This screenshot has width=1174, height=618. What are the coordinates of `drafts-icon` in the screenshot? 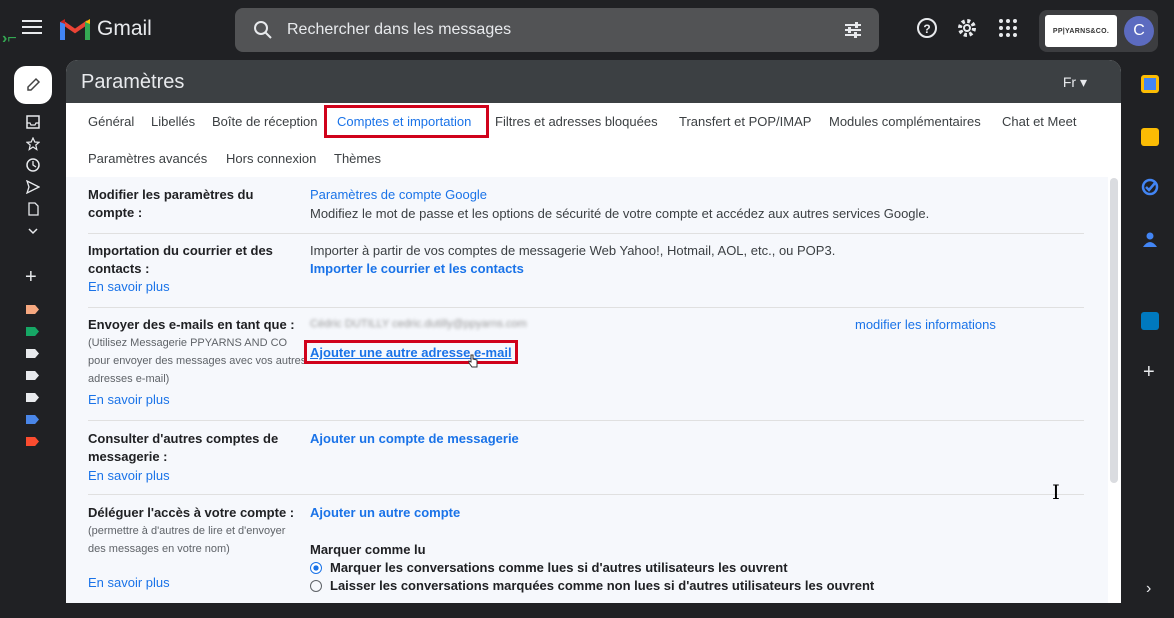 It's located at (33, 209).